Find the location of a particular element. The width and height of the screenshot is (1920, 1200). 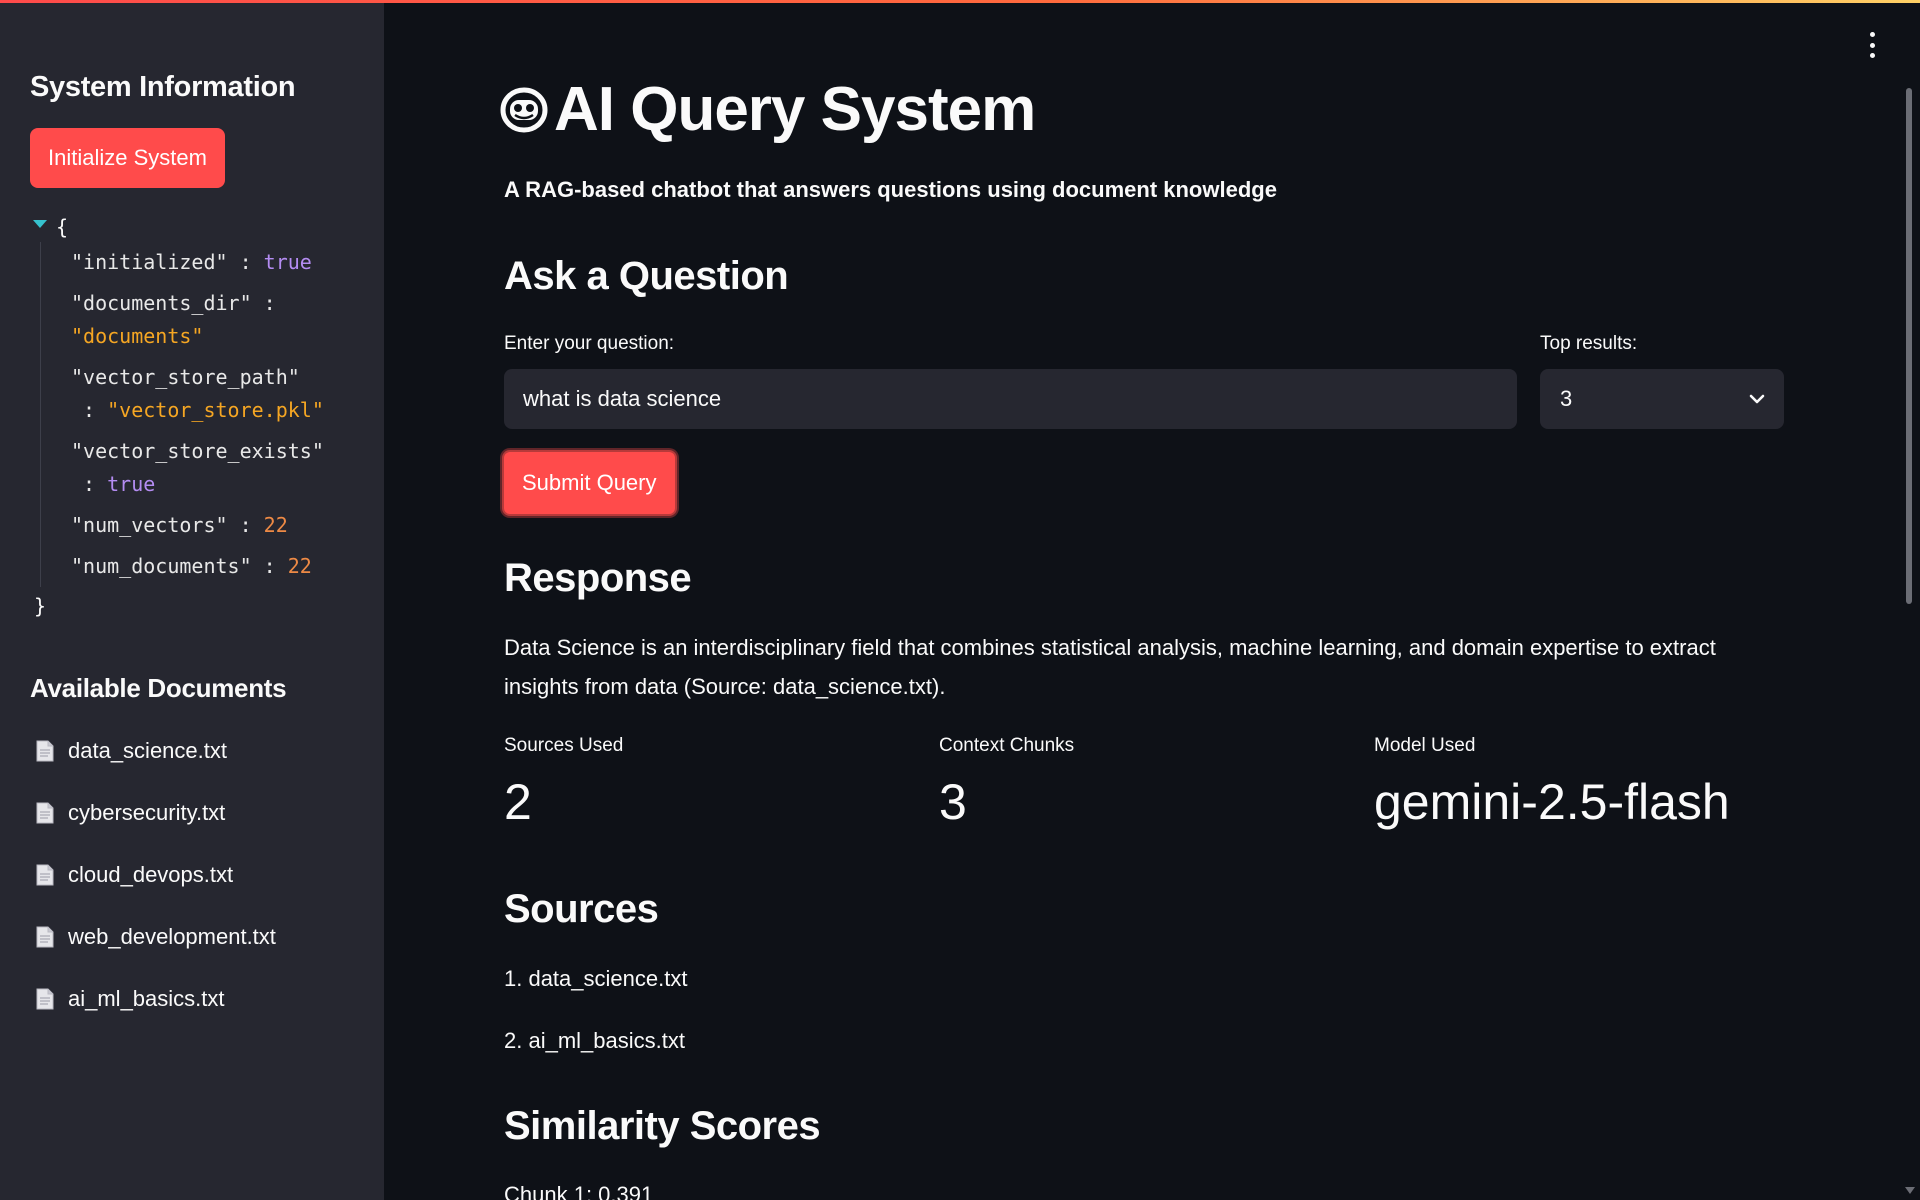

document-name: cloud_devops.txt is located at coordinates (151, 874).